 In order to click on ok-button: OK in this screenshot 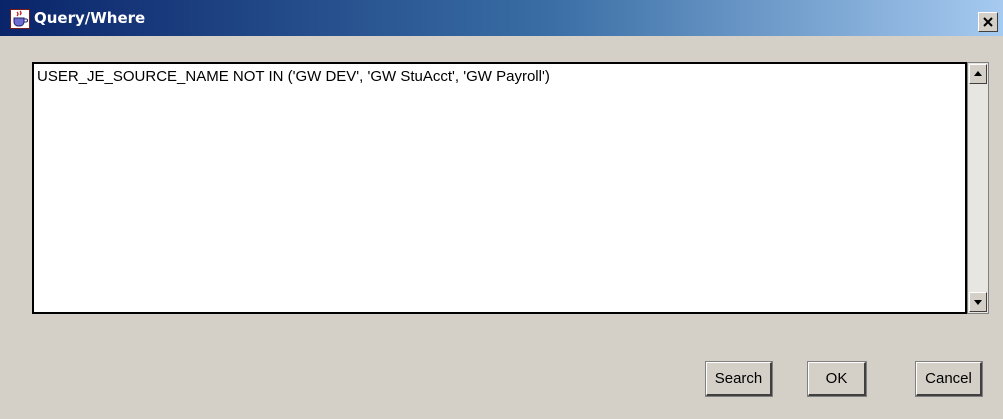, I will do `click(837, 379)`.